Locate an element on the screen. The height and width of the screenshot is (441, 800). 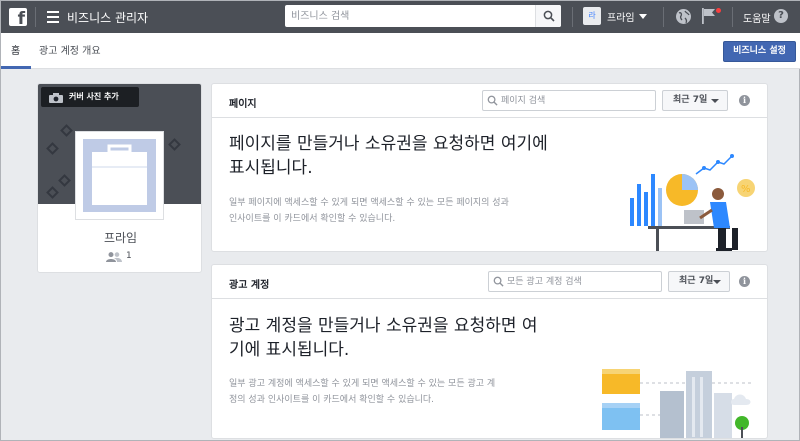
pages-date-range-label: 최근 7일 is located at coordinates (690, 100).